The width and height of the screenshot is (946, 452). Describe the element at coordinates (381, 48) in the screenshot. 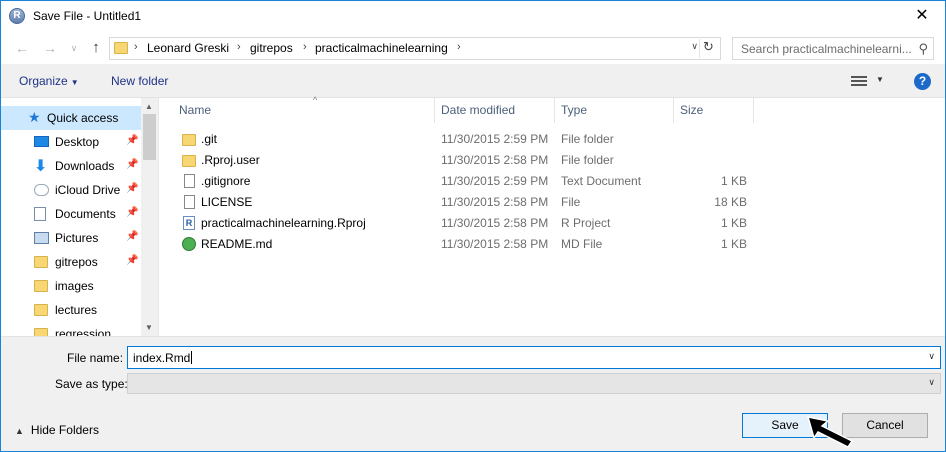

I see `breadcrumb-practicalmachinelearning: practicalmachinelearning` at that location.